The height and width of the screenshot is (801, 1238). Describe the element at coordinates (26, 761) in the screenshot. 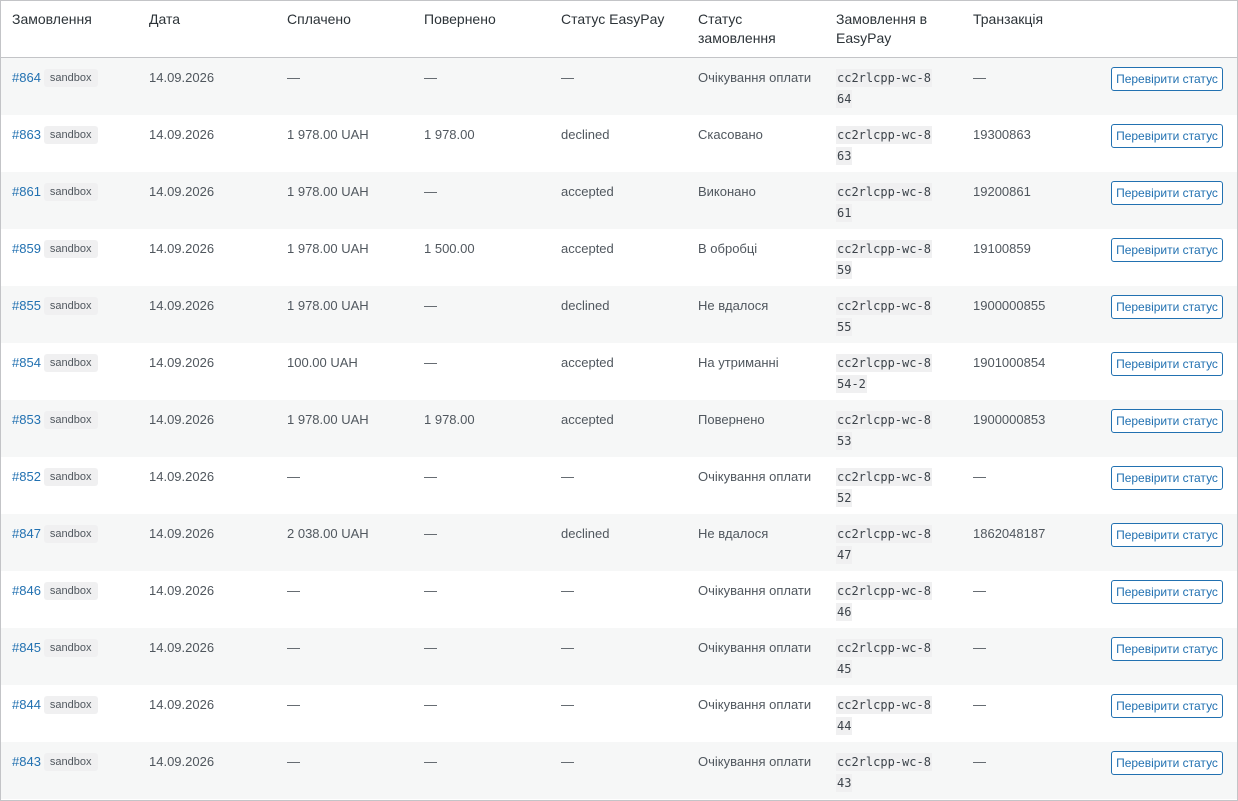

I see `order-link: #843` at that location.